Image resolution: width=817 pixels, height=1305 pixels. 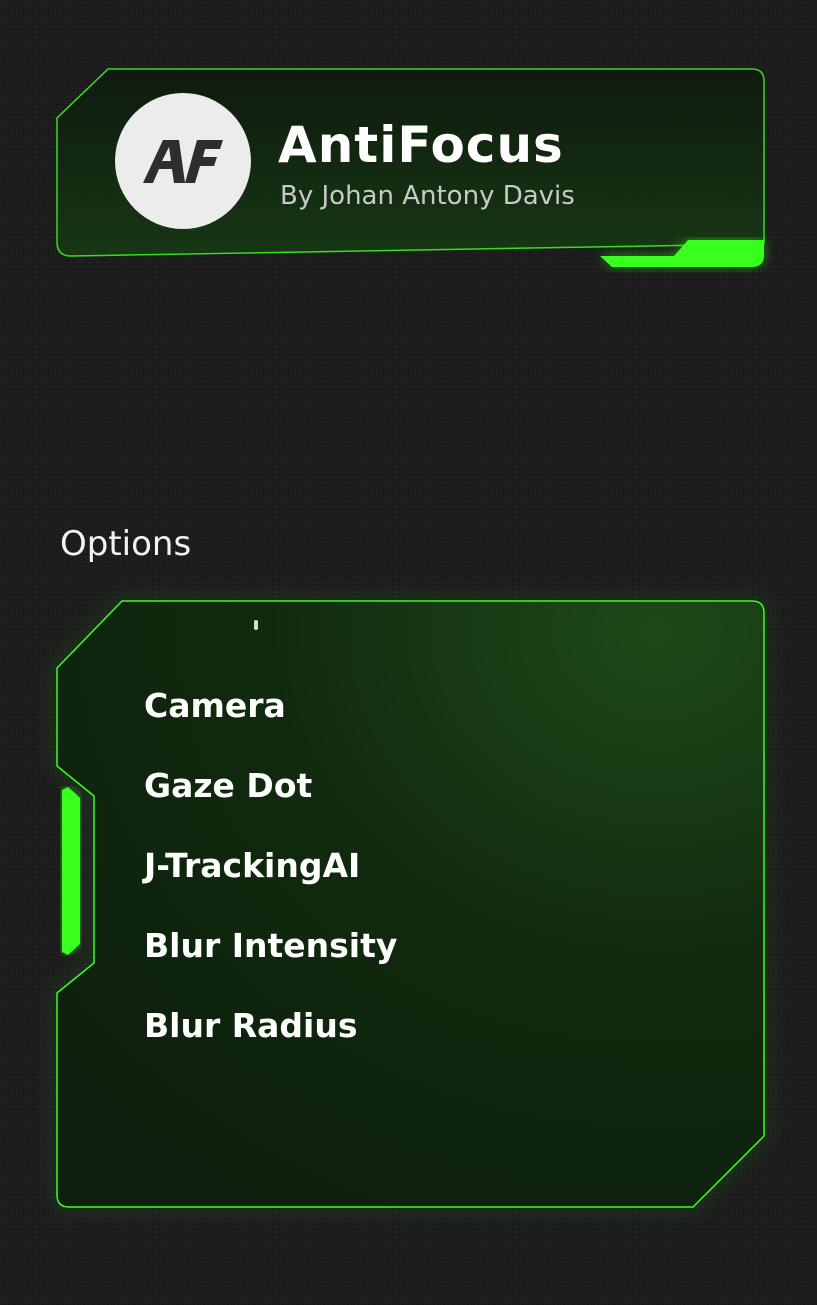 What do you see at coordinates (270, 800) in the screenshot?
I see `option-gaze-dot: Gaze Dot` at bounding box center [270, 800].